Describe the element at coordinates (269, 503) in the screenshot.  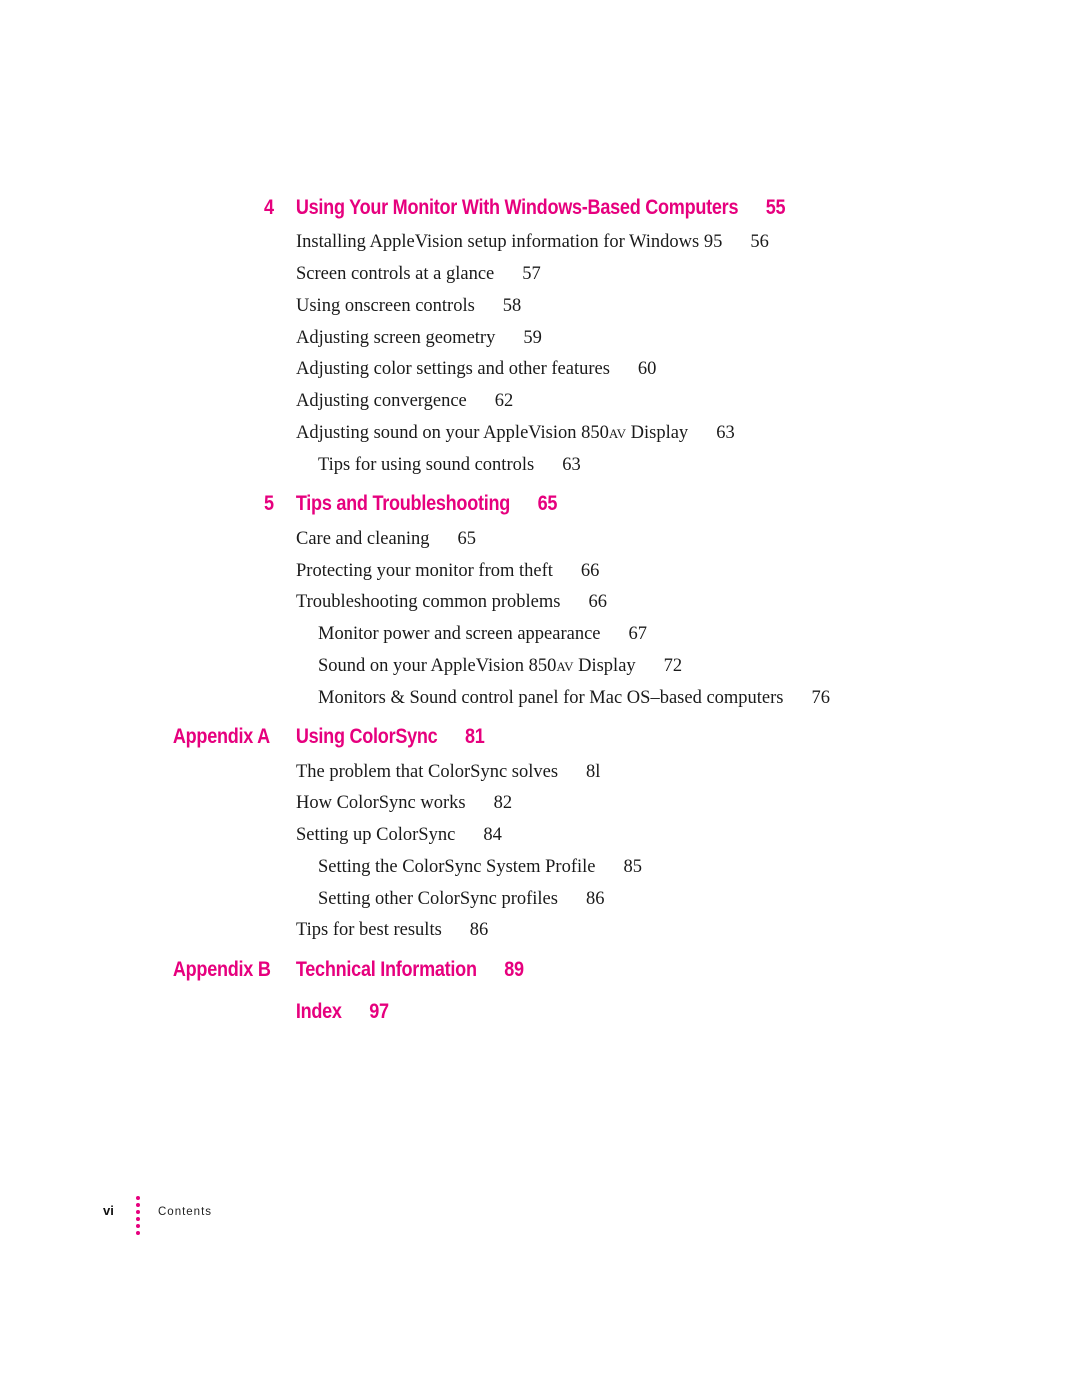
I see `heading-number: 5` at that location.